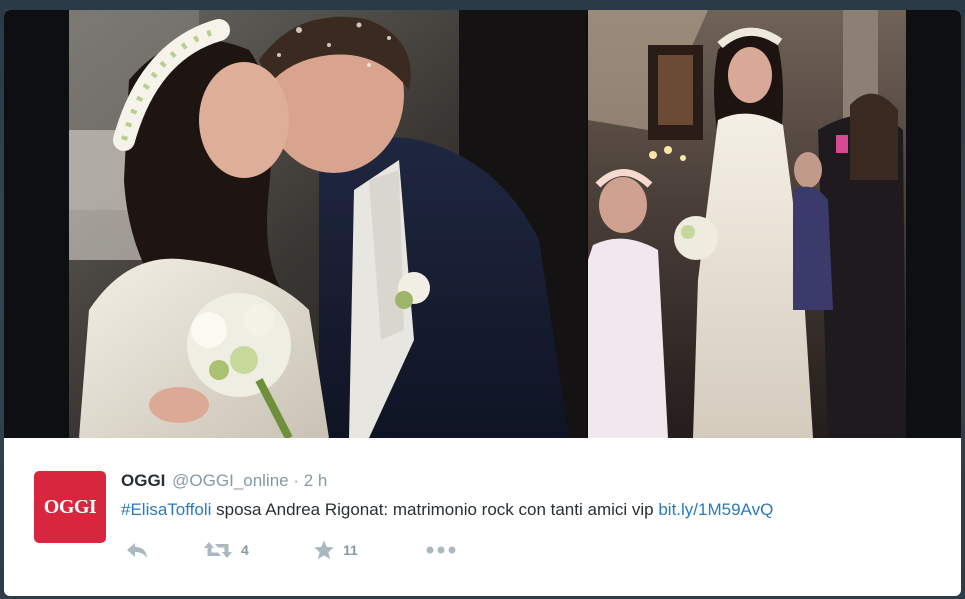 The image size is (965, 599). I want to click on retweet-count: 4, so click(245, 550).